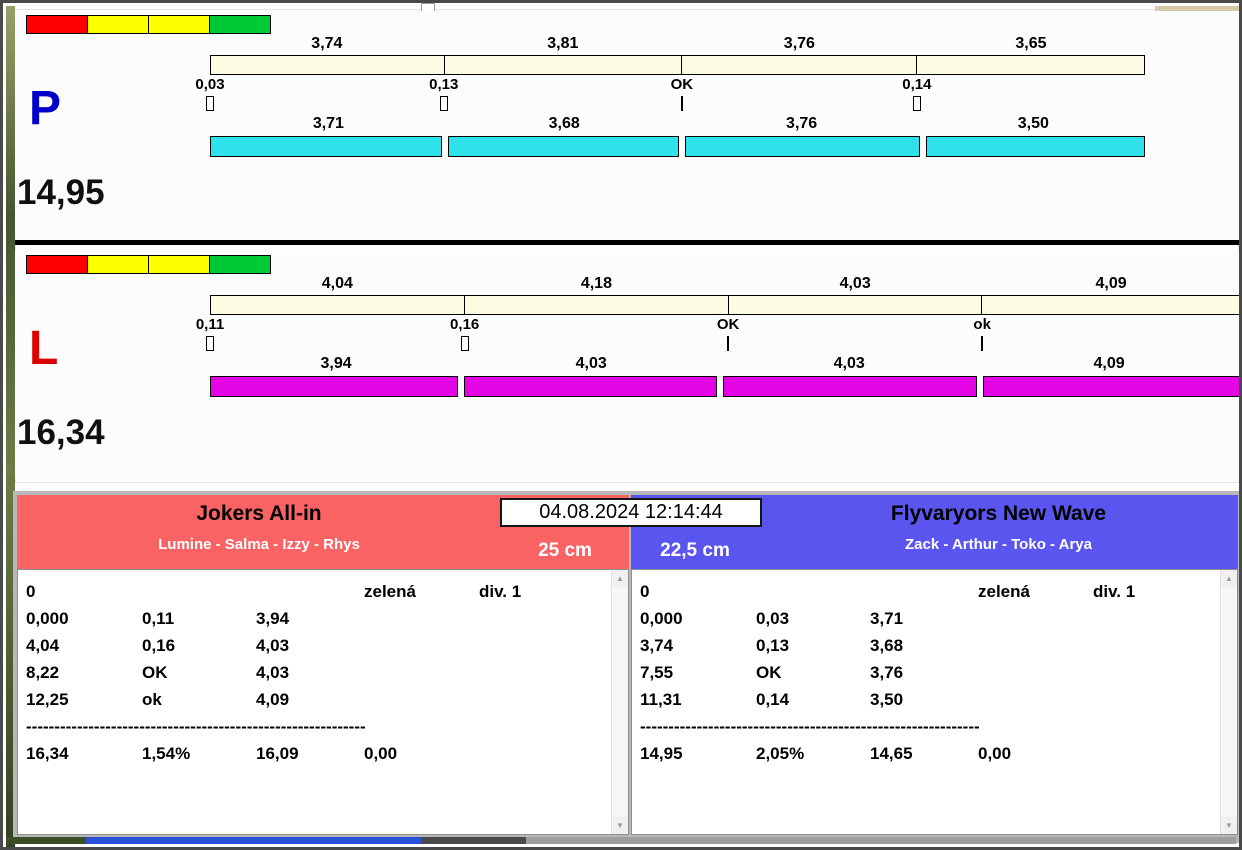 The image size is (1242, 850). I want to click on segment-time: 3,50, so click(1033, 123).